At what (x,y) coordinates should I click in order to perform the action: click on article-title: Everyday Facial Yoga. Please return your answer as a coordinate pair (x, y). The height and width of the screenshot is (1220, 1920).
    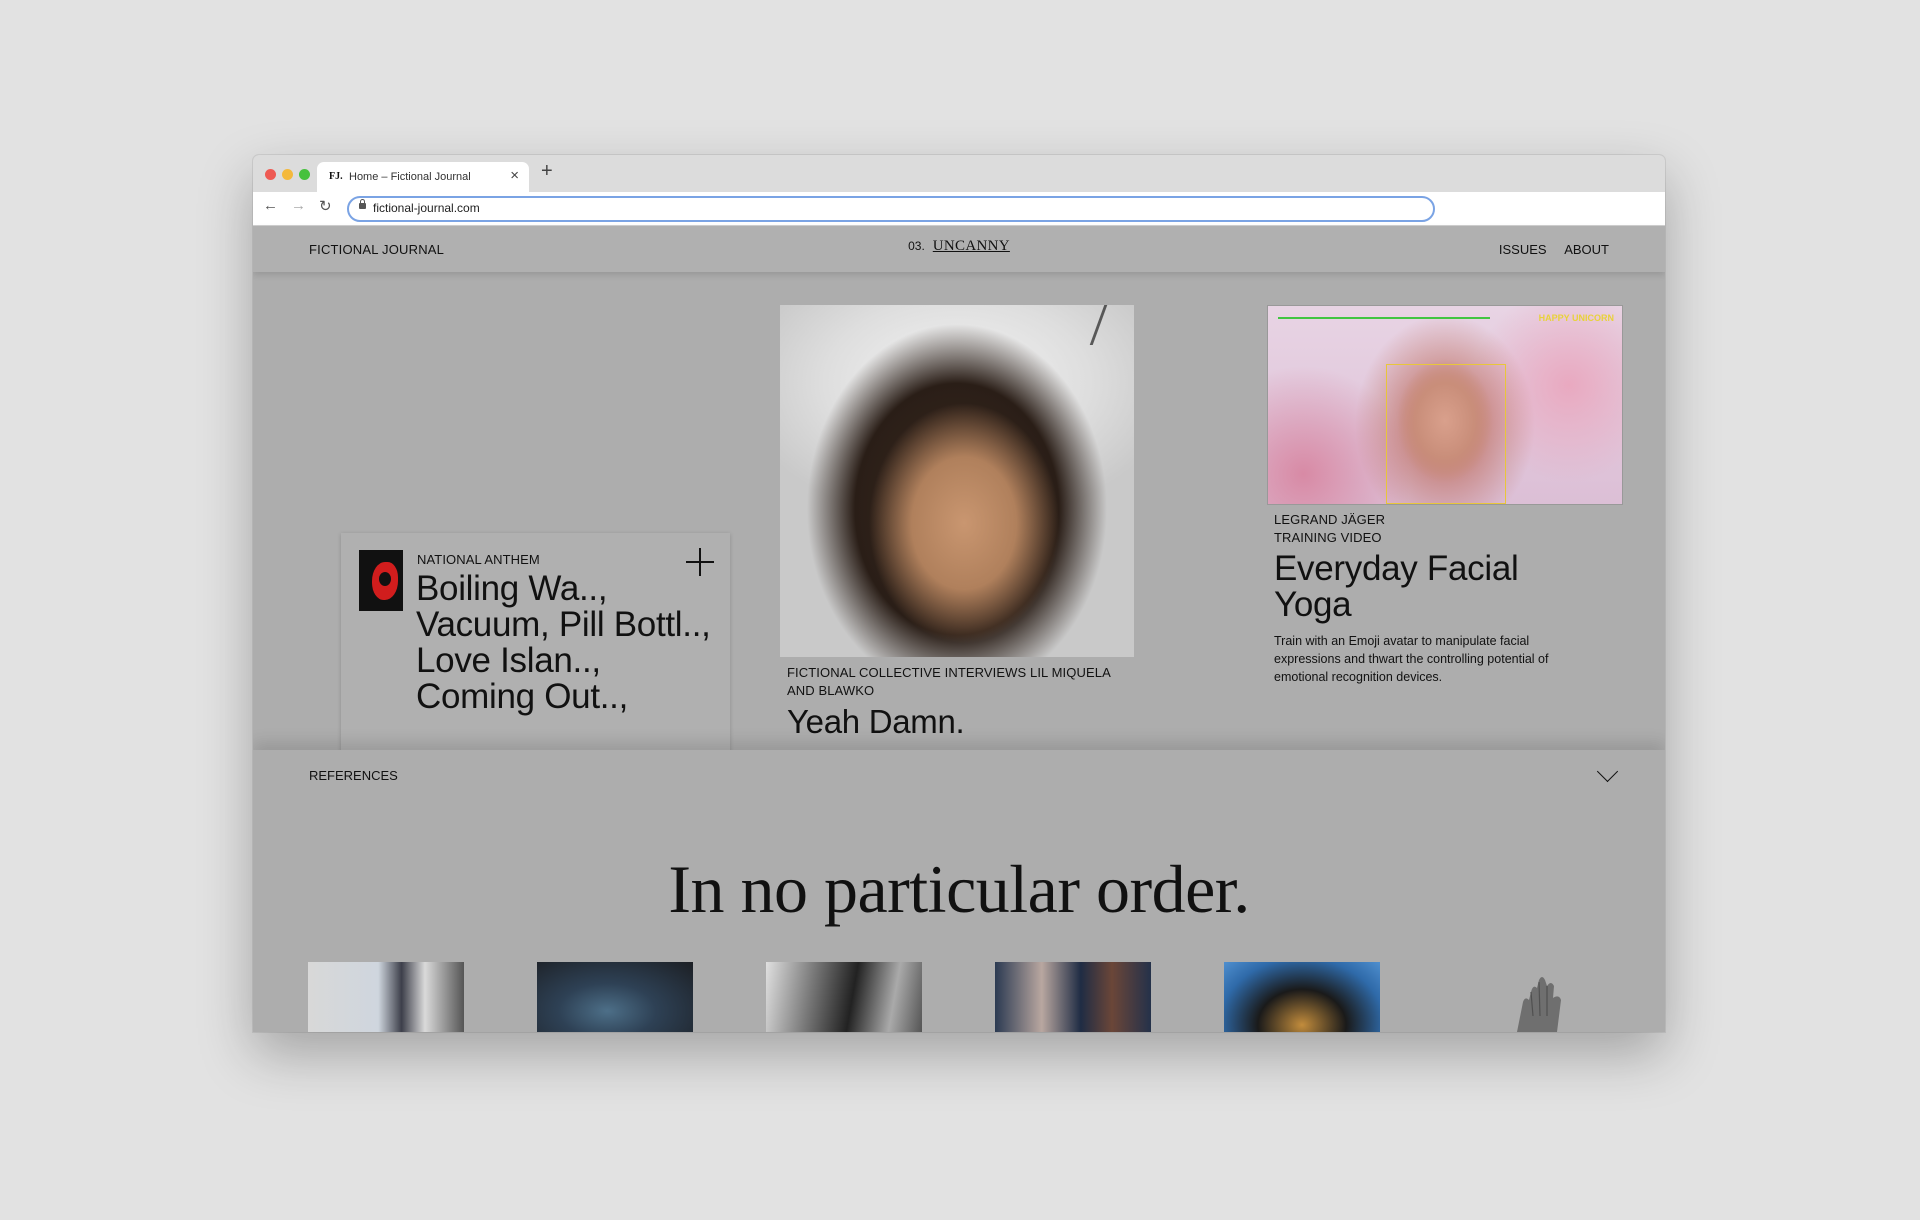
    Looking at the image, I should click on (1434, 587).